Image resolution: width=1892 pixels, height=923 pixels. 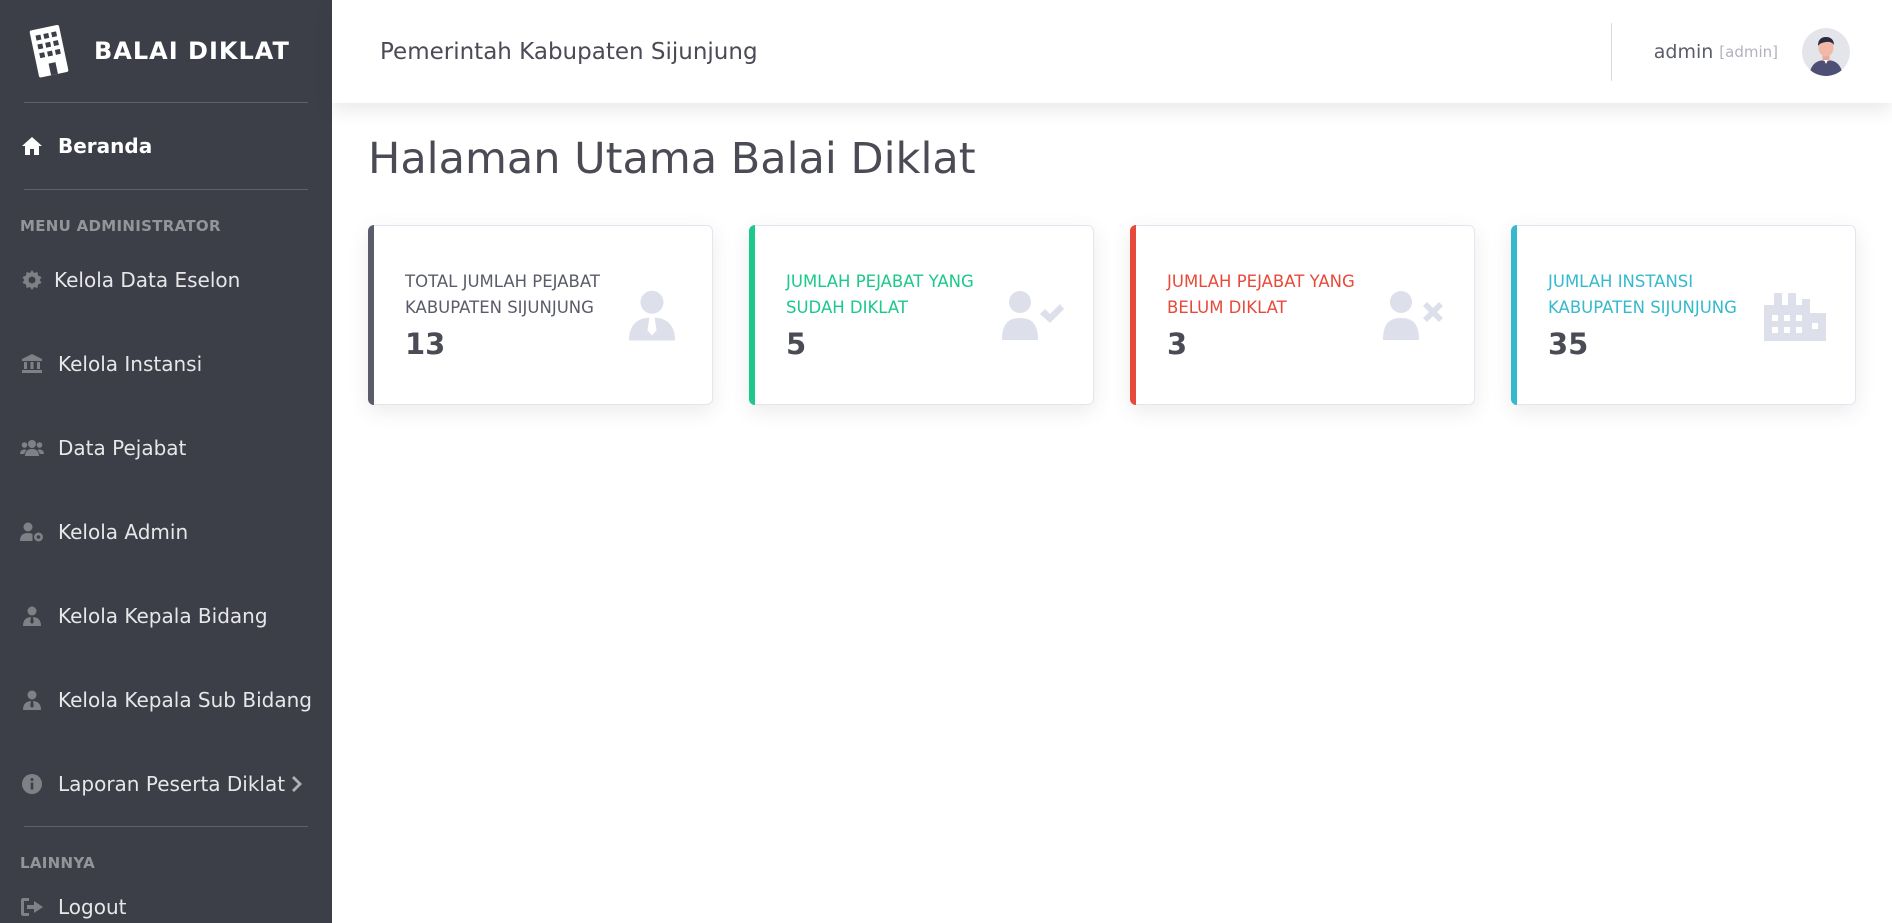 What do you see at coordinates (502, 294) in the screenshot?
I see `card-label: TOTAL JUMLAH PEJABAT KABUPATEN SIJUNJUNG` at bounding box center [502, 294].